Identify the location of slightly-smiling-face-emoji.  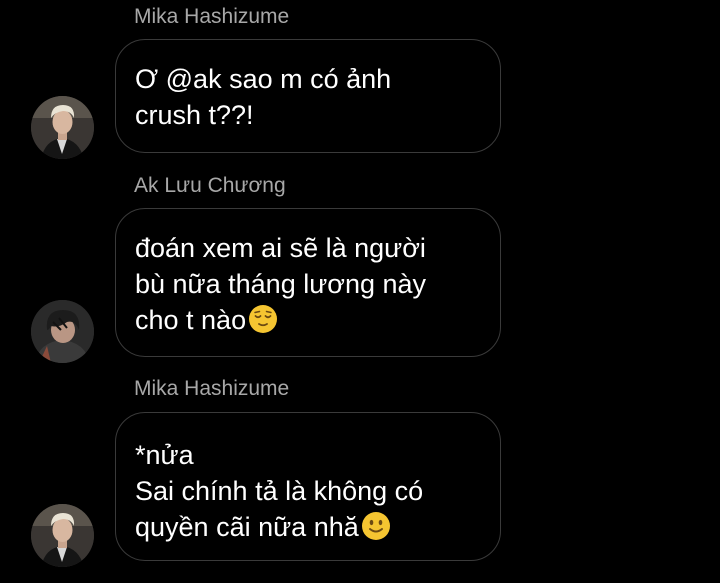
(375, 526).